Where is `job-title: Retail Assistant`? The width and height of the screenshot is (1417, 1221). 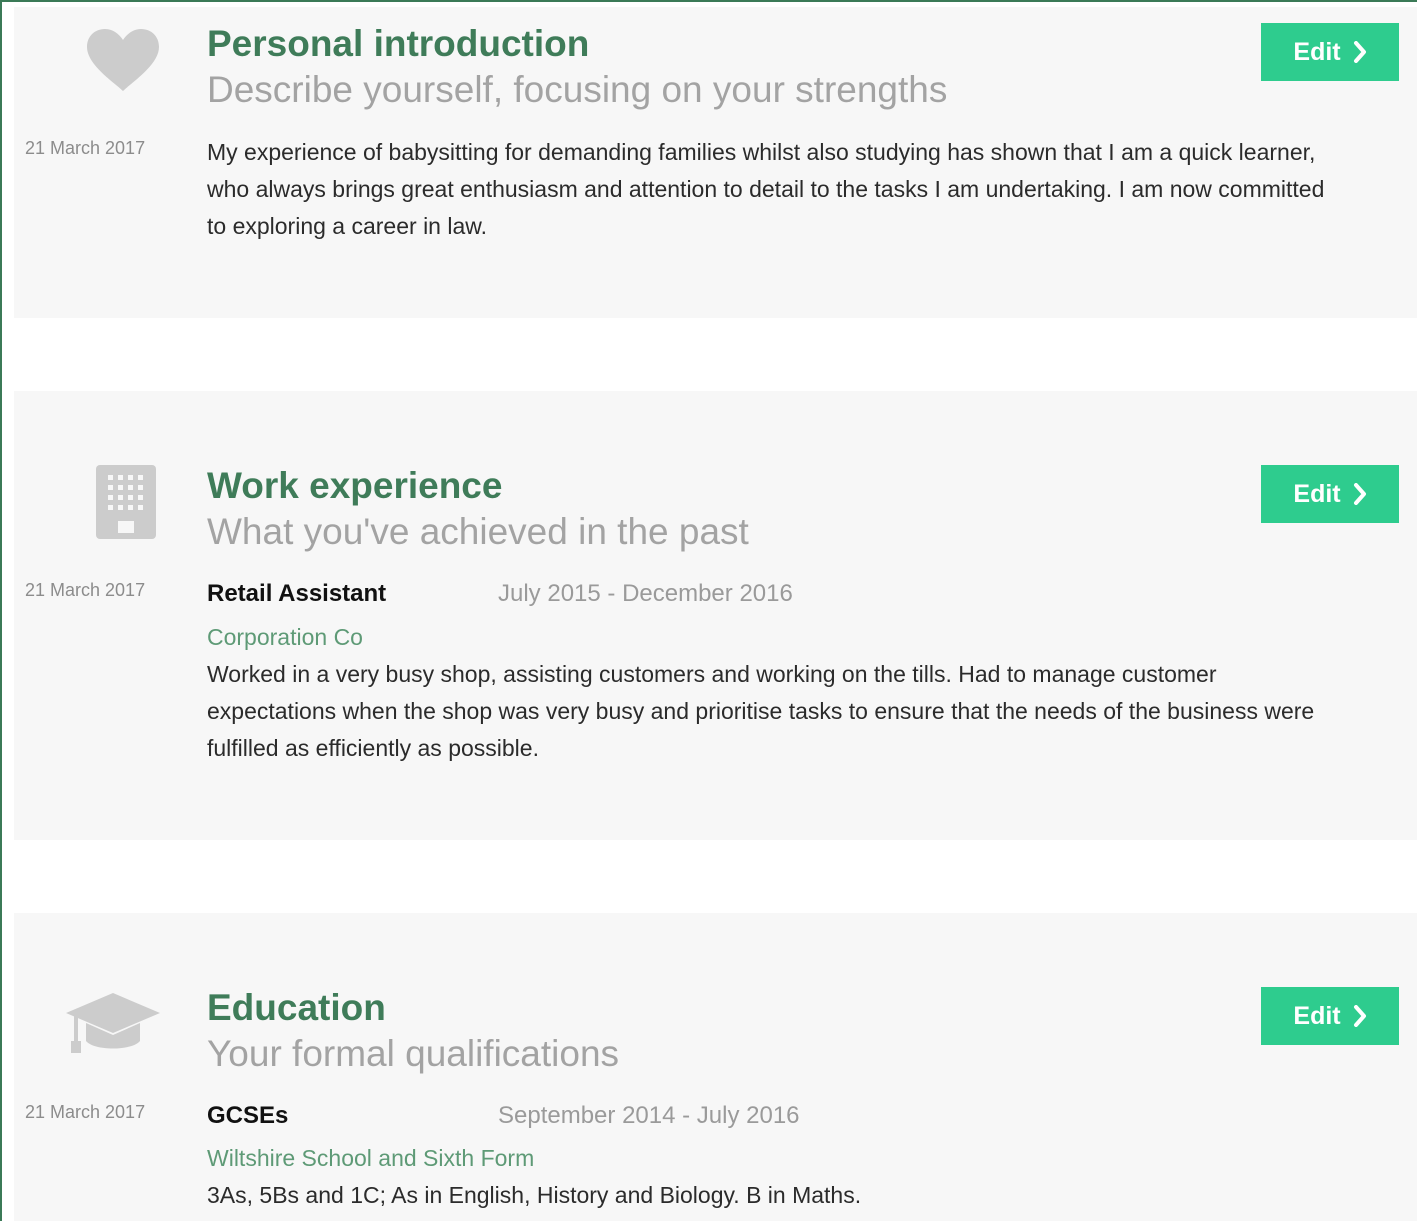 job-title: Retail Assistant is located at coordinates (297, 593).